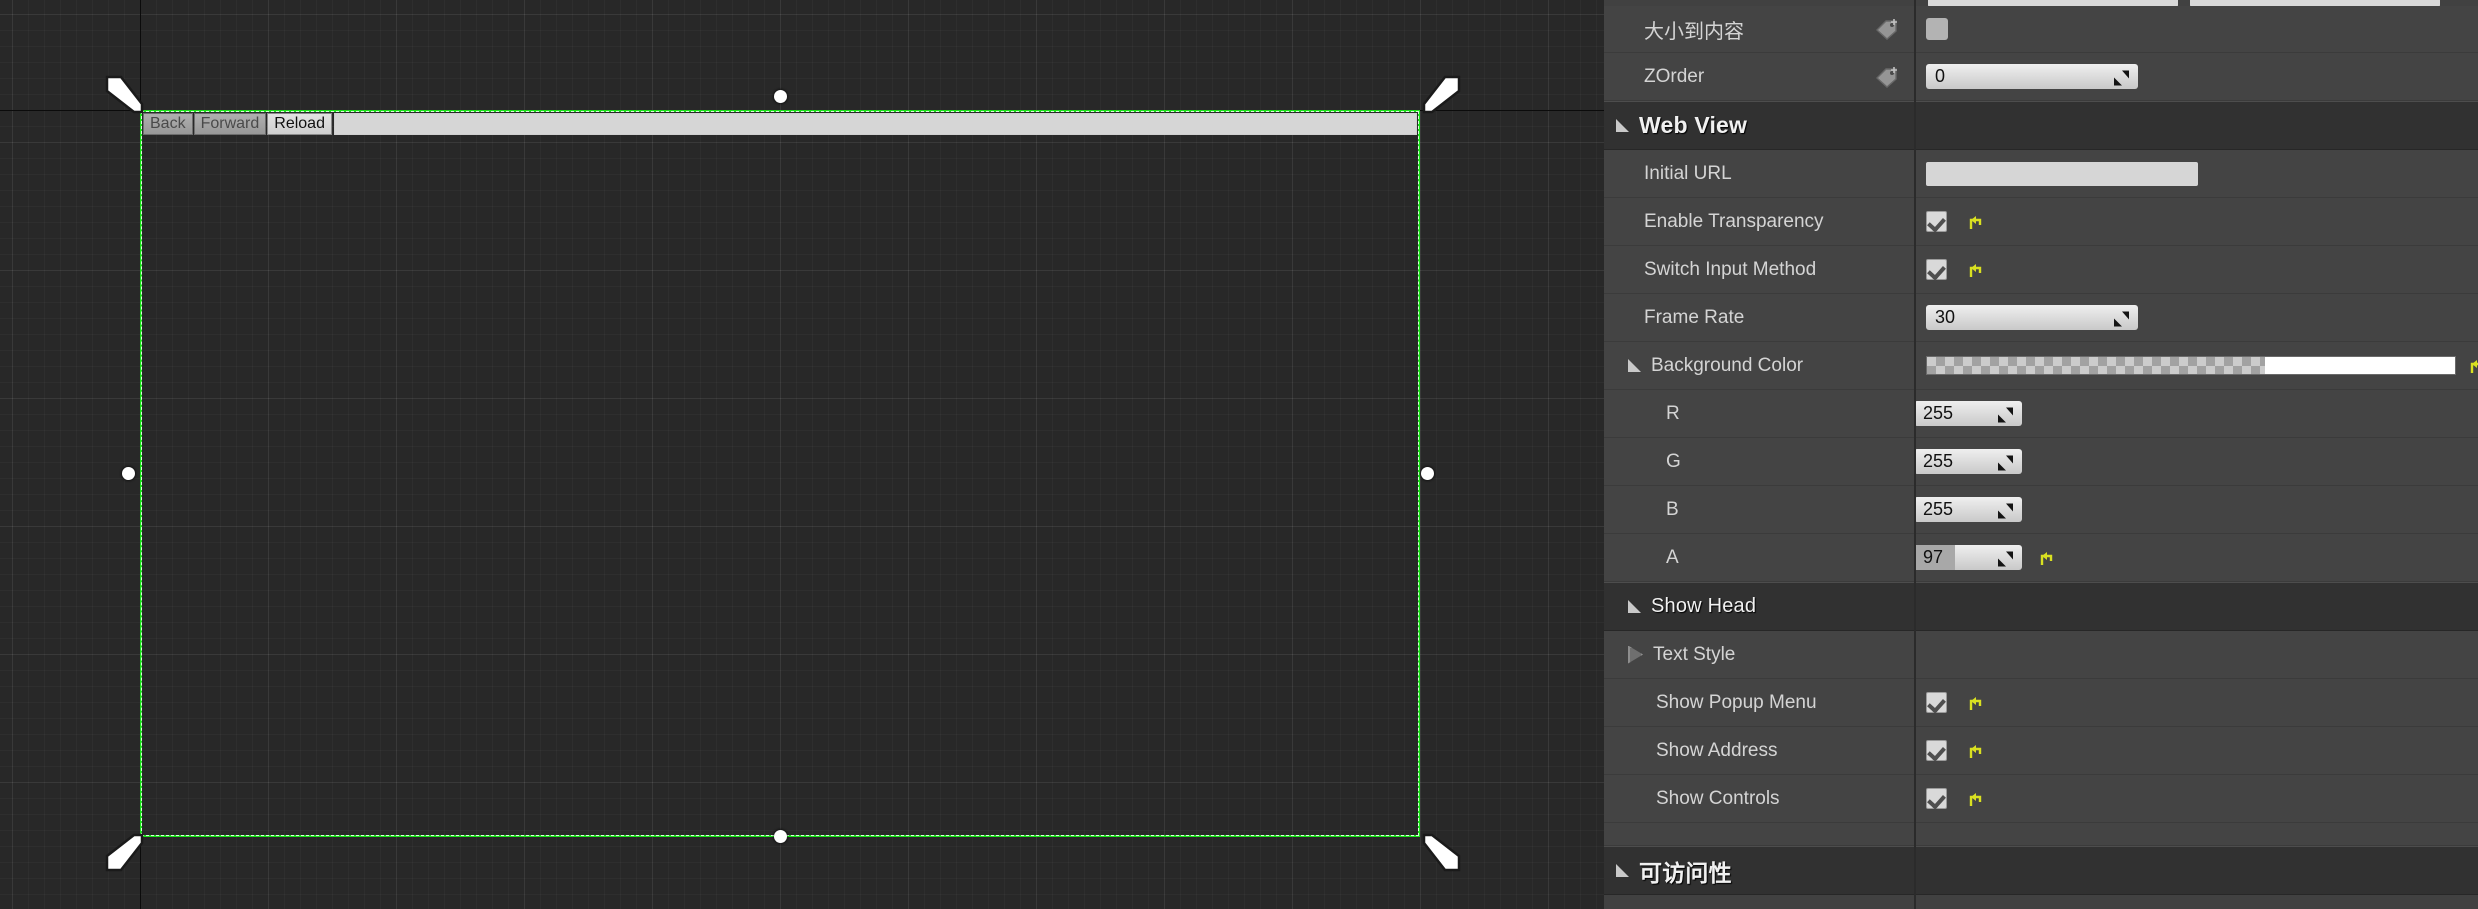 The height and width of the screenshot is (909, 2478). What do you see at coordinates (1674, 76) in the screenshot?
I see `property-label: ZOrder` at bounding box center [1674, 76].